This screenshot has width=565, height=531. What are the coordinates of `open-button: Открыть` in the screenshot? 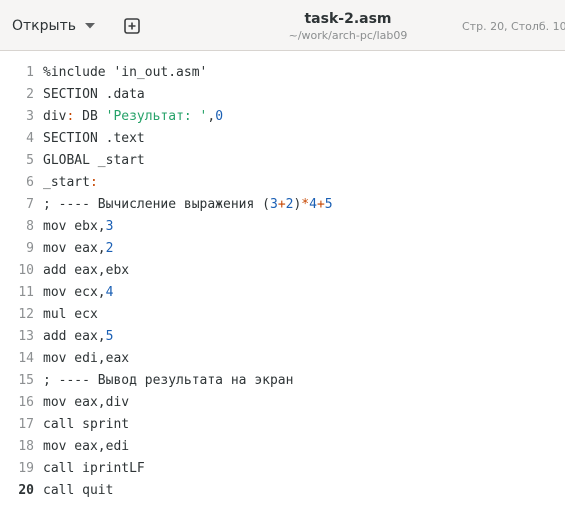 It's located at (54, 26).